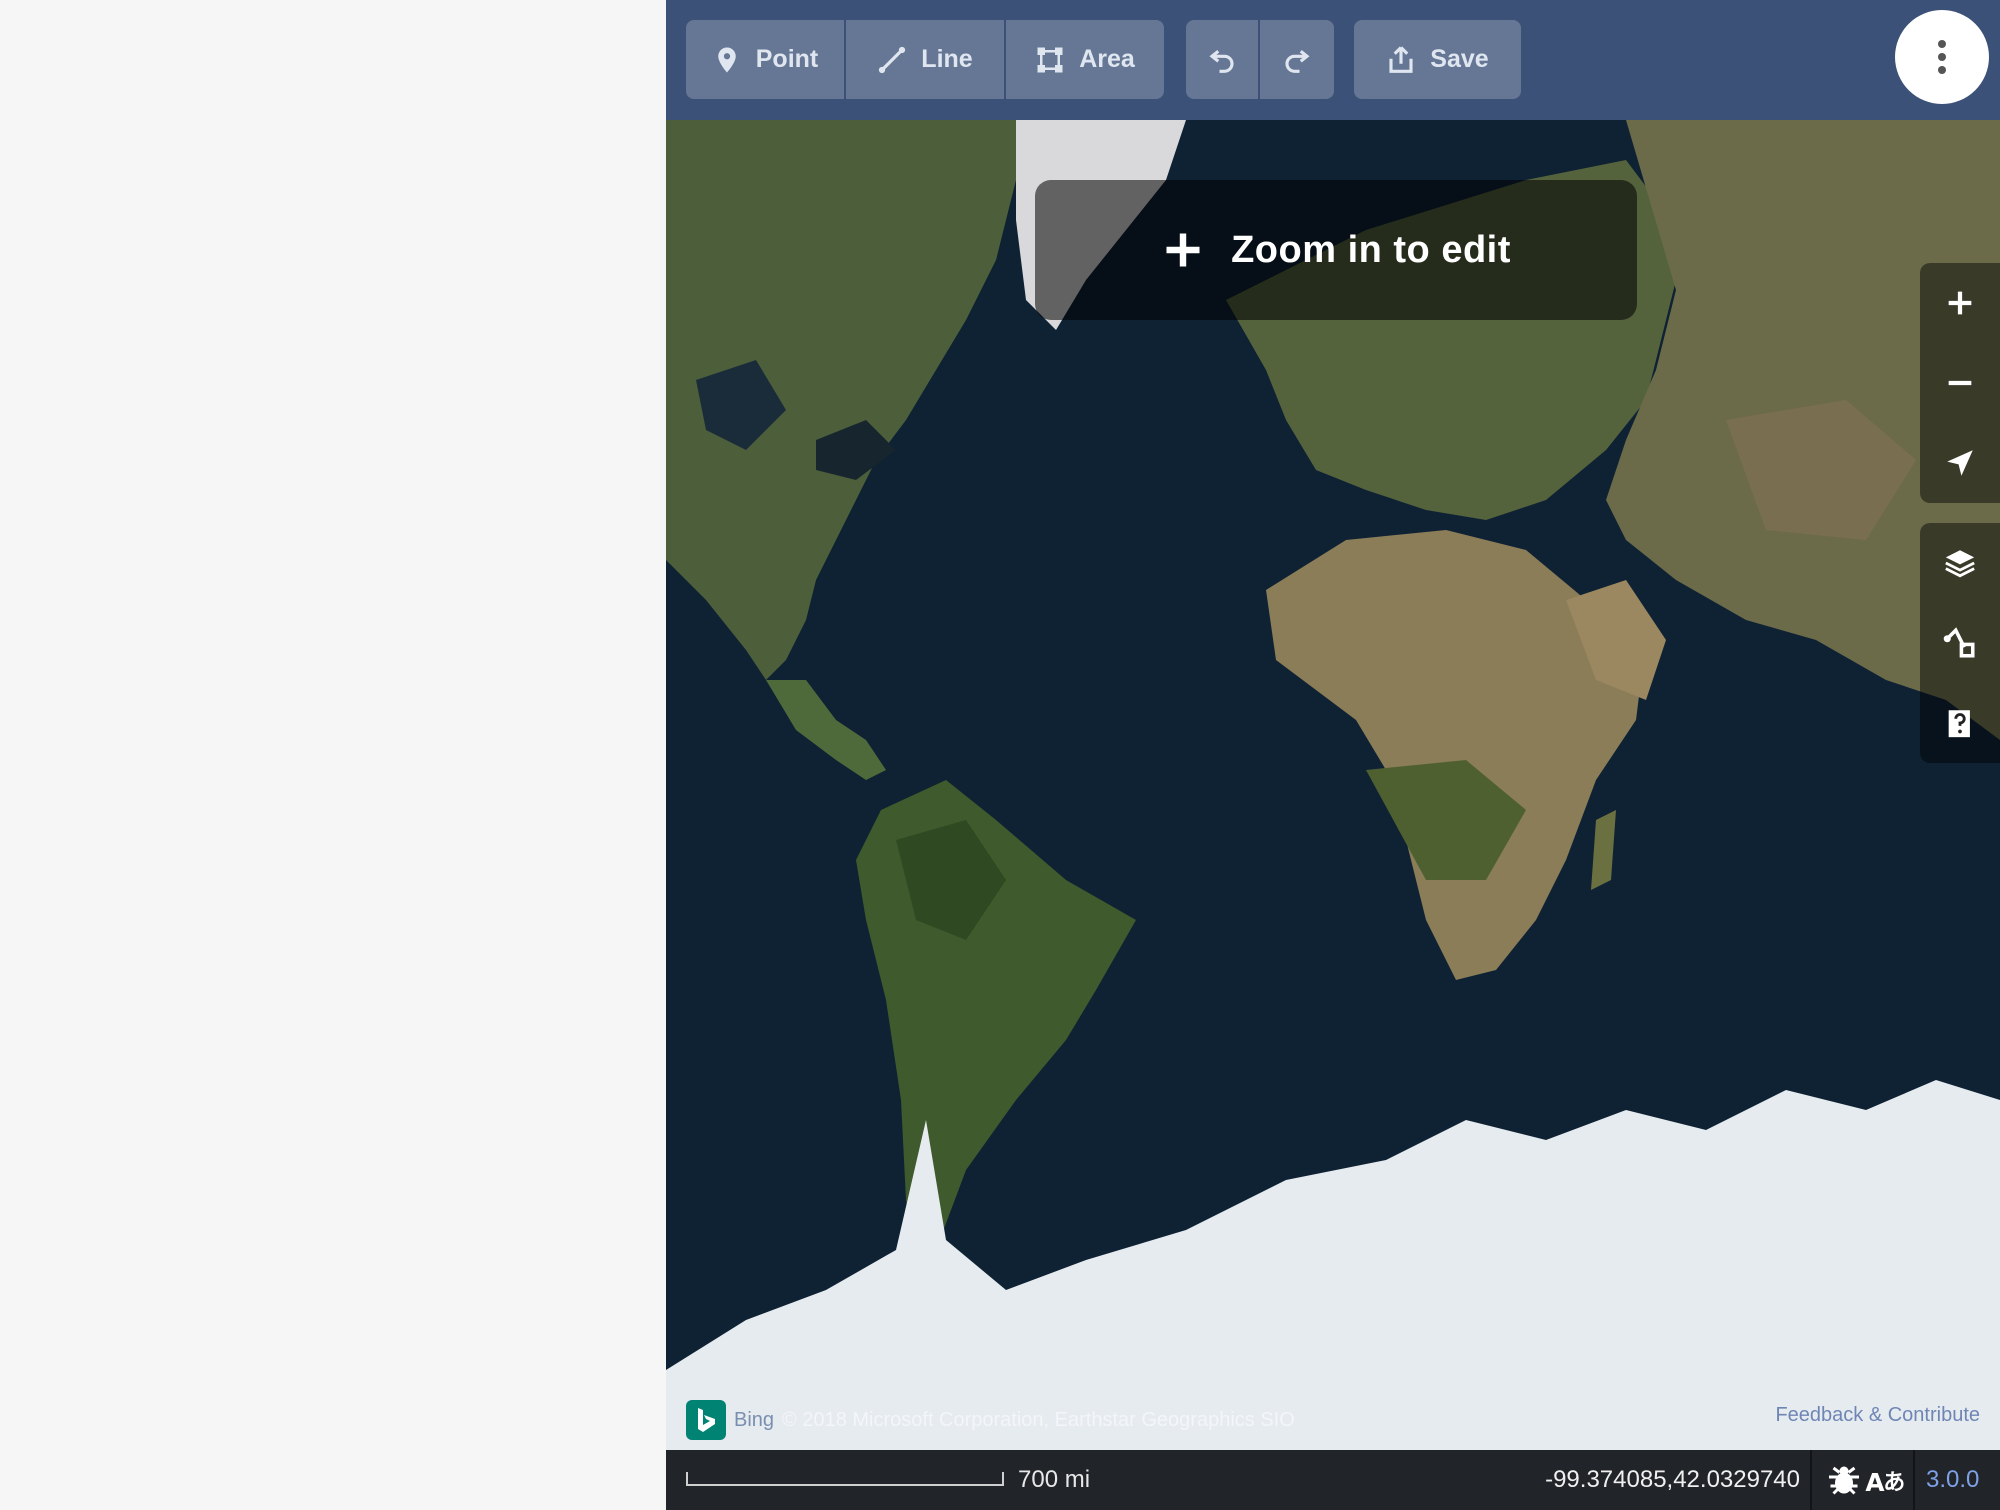  I want to click on point-label: Point, so click(787, 59).